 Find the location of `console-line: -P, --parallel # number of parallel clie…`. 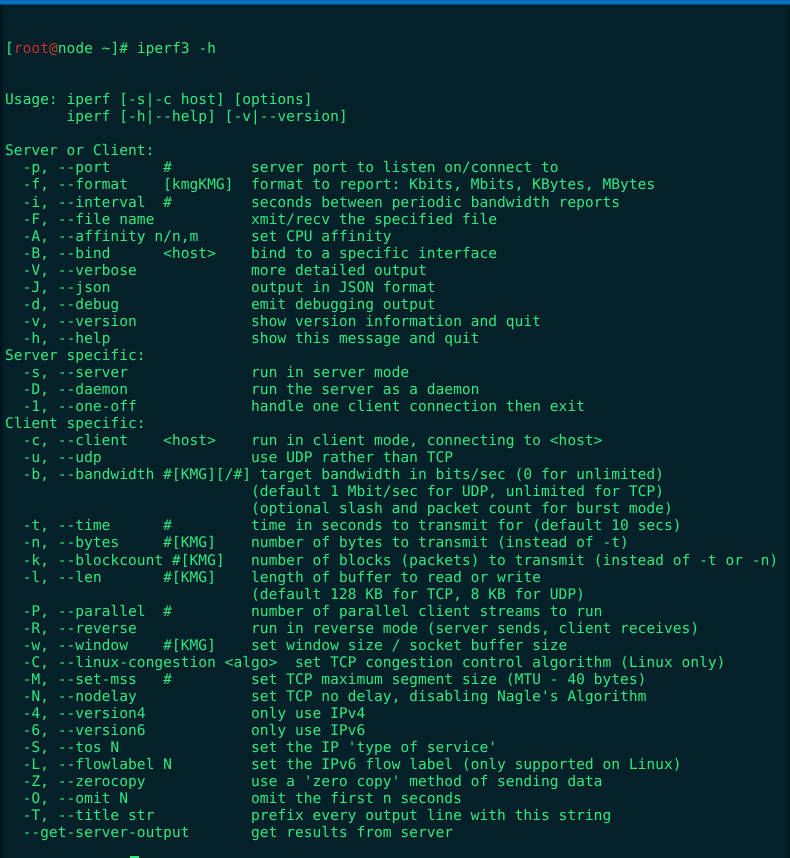

console-line: -P, --parallel # number of parallel clie… is located at coordinates (304, 611).